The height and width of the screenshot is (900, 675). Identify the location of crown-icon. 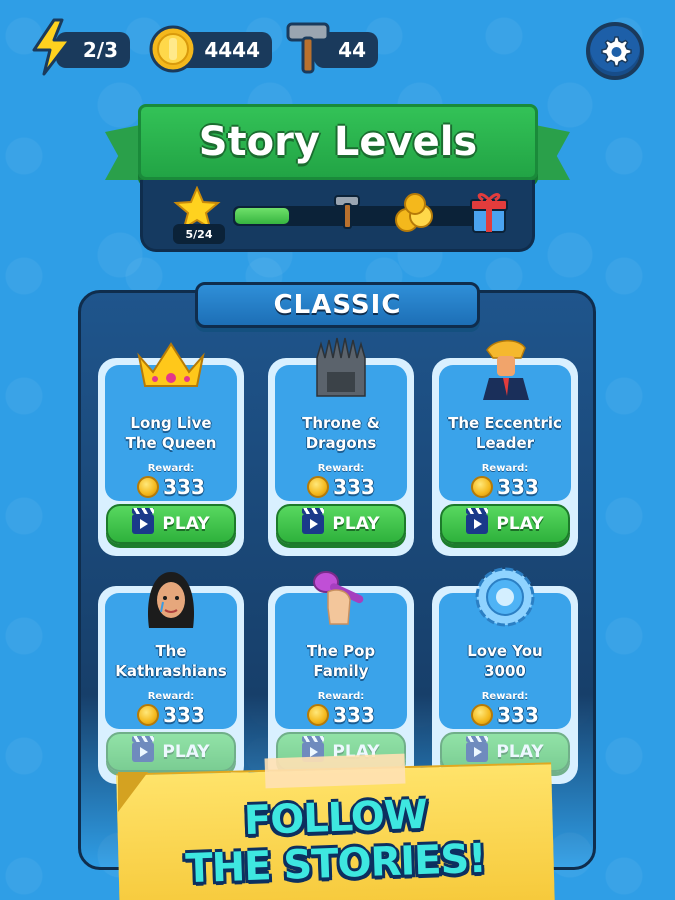
(171, 364).